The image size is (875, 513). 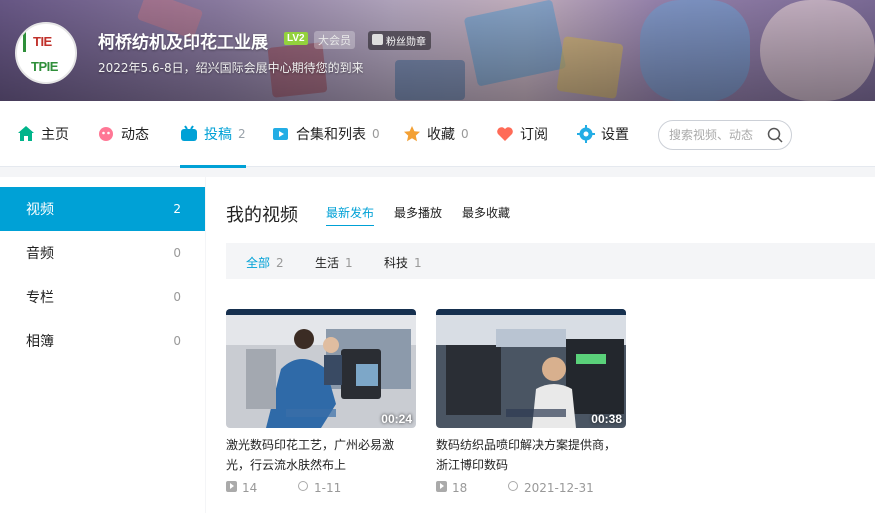 I want to click on settings-icon, so click(x=586, y=134).